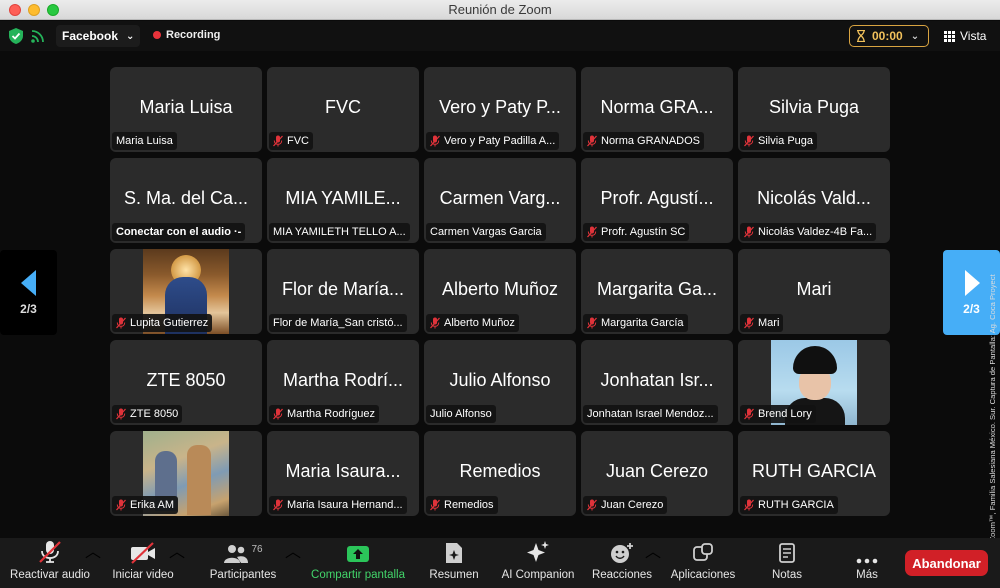 The width and height of the screenshot is (1000, 588). What do you see at coordinates (787, 563) in the screenshot?
I see `notes-button: Notas` at bounding box center [787, 563].